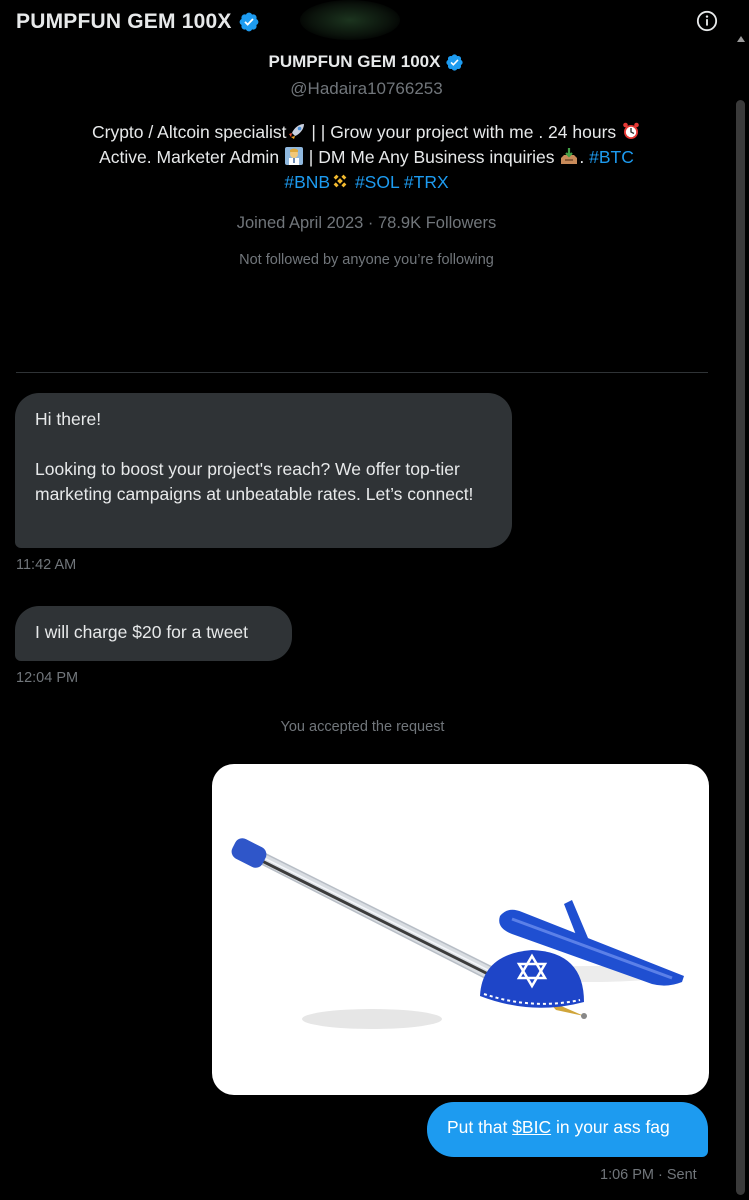 This screenshot has width=749, height=1200. Describe the element at coordinates (362, 727) in the screenshot. I see `system-message: You accepted the request` at that location.